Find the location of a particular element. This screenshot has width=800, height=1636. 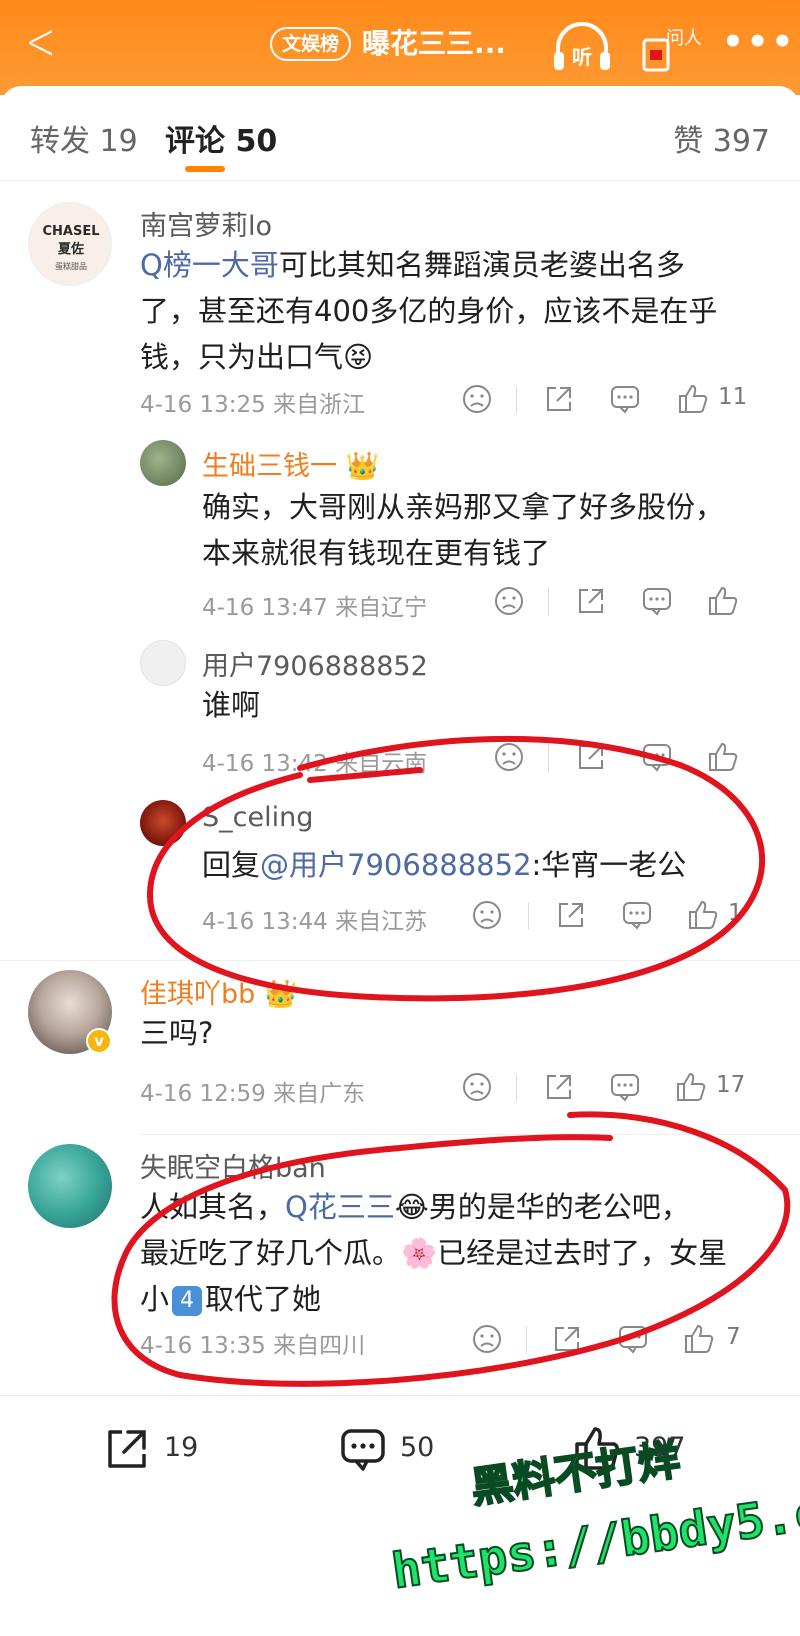

reply-actions: 1 is located at coordinates (635, 918).